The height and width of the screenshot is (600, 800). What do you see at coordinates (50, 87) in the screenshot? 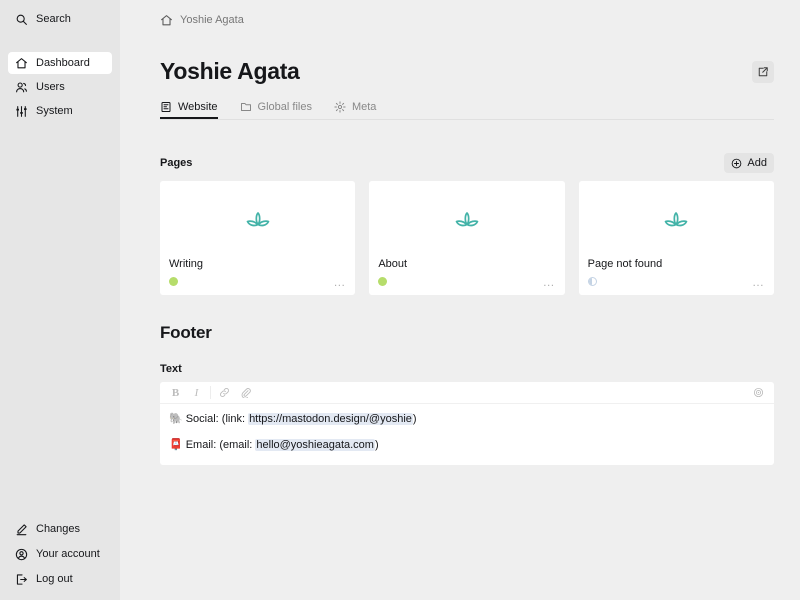
I see `sidebar-item-label: Users` at bounding box center [50, 87].